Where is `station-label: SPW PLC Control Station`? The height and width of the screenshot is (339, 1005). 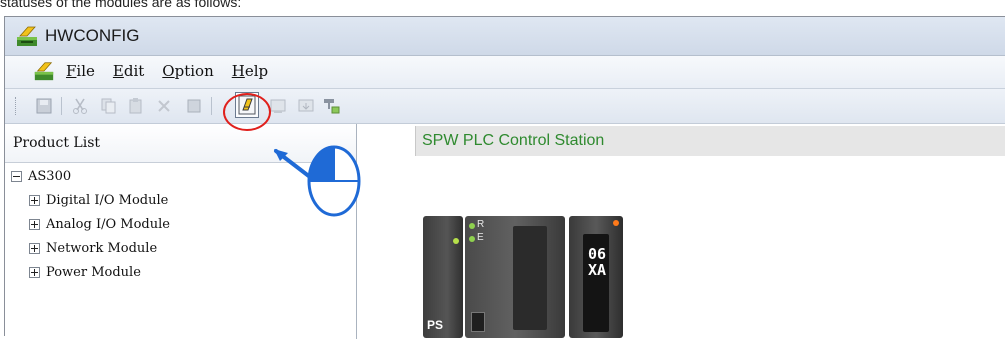
station-label: SPW PLC Control Station is located at coordinates (513, 140).